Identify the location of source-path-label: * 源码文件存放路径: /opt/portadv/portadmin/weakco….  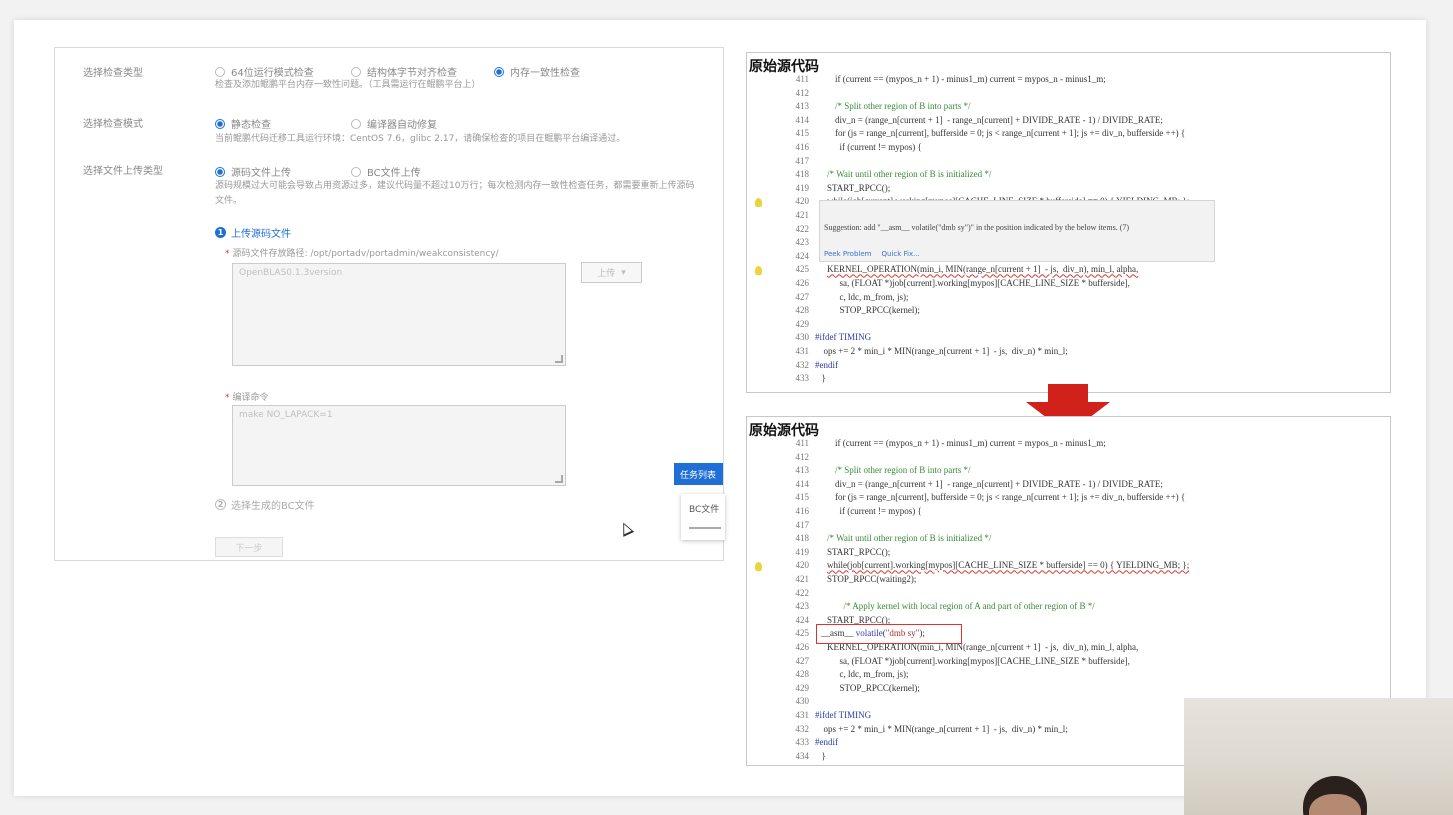
(362, 254).